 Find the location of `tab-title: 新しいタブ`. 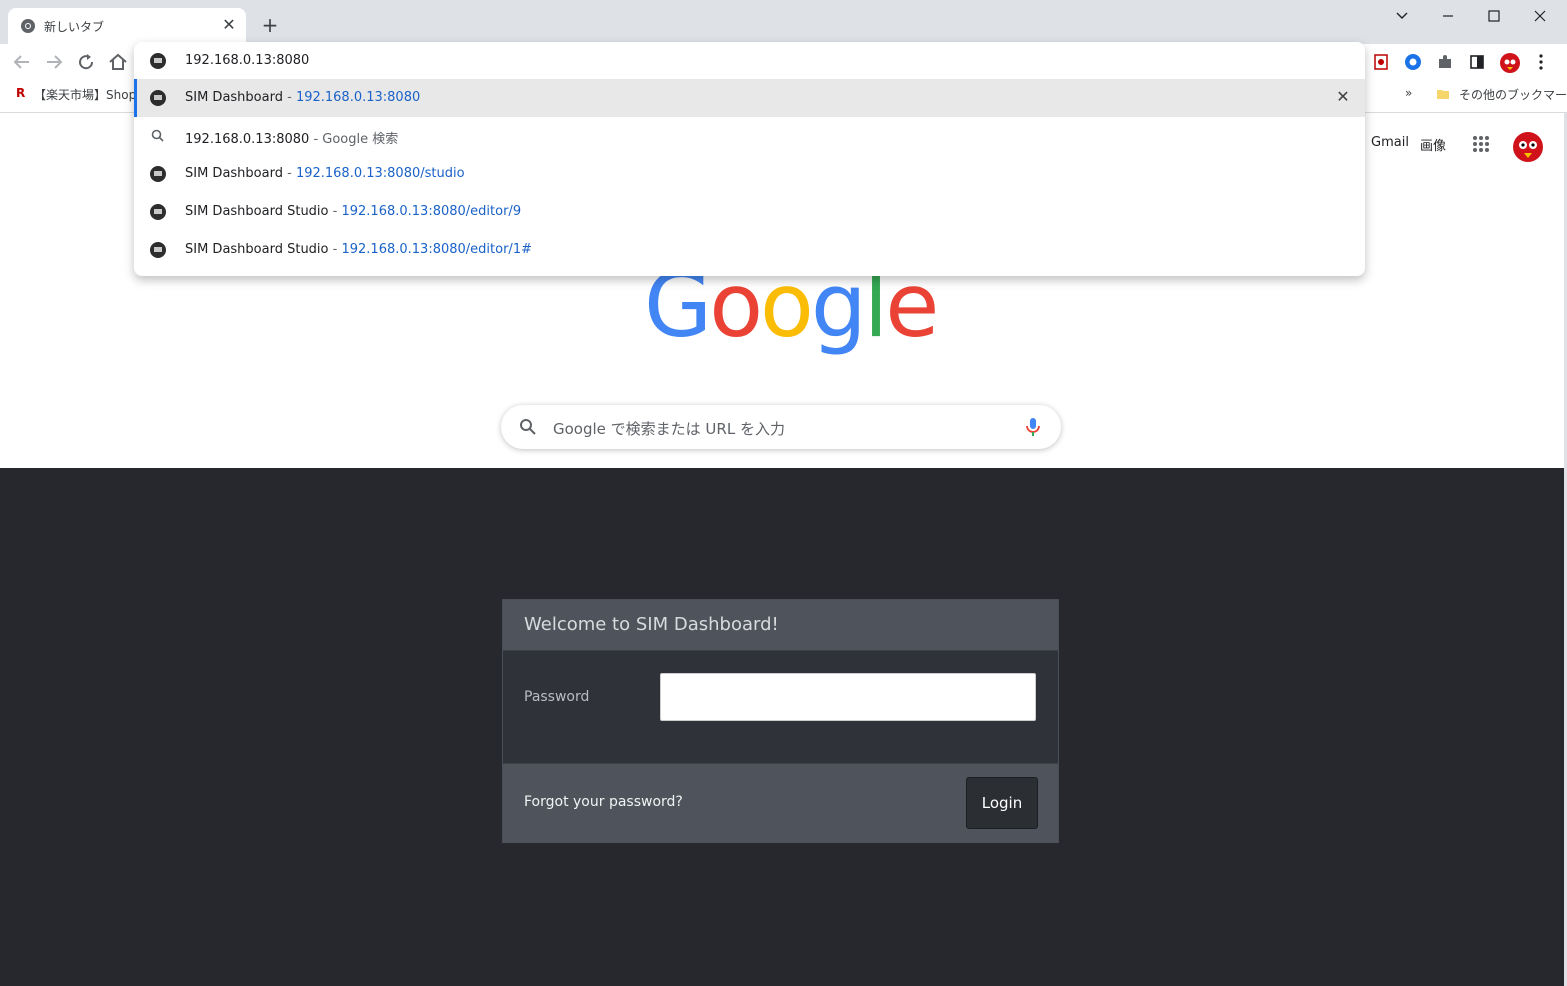

tab-title: 新しいタブ is located at coordinates (74, 27).